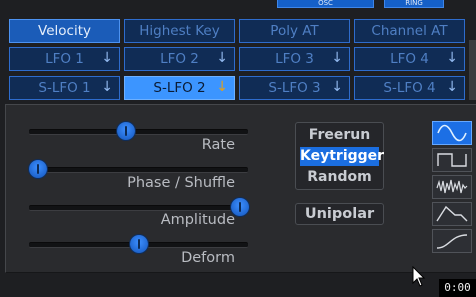  Describe the element at coordinates (181, 183) in the screenshot. I see `phase-shuffle-label: Phase / Shuffle` at that location.